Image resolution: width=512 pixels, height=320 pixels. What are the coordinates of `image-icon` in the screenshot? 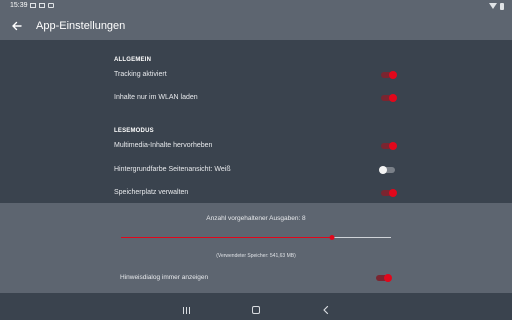 It's located at (42, 5).